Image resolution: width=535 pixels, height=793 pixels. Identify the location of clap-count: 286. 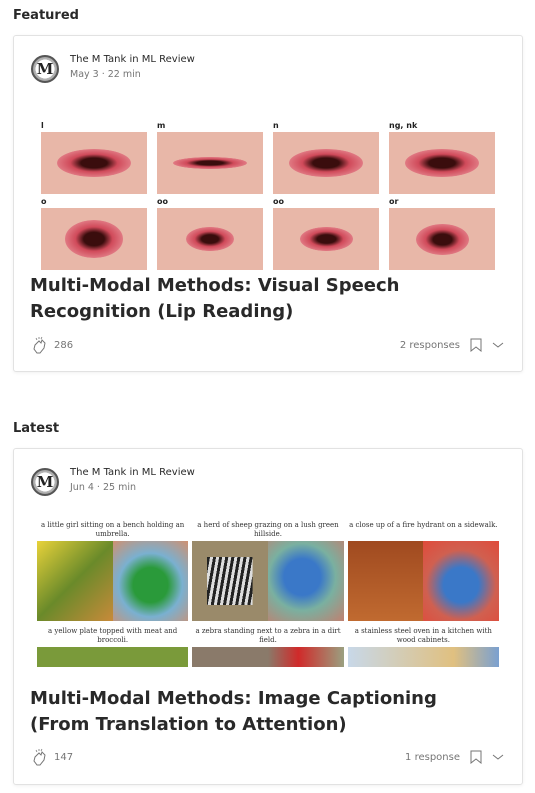
(64, 345).